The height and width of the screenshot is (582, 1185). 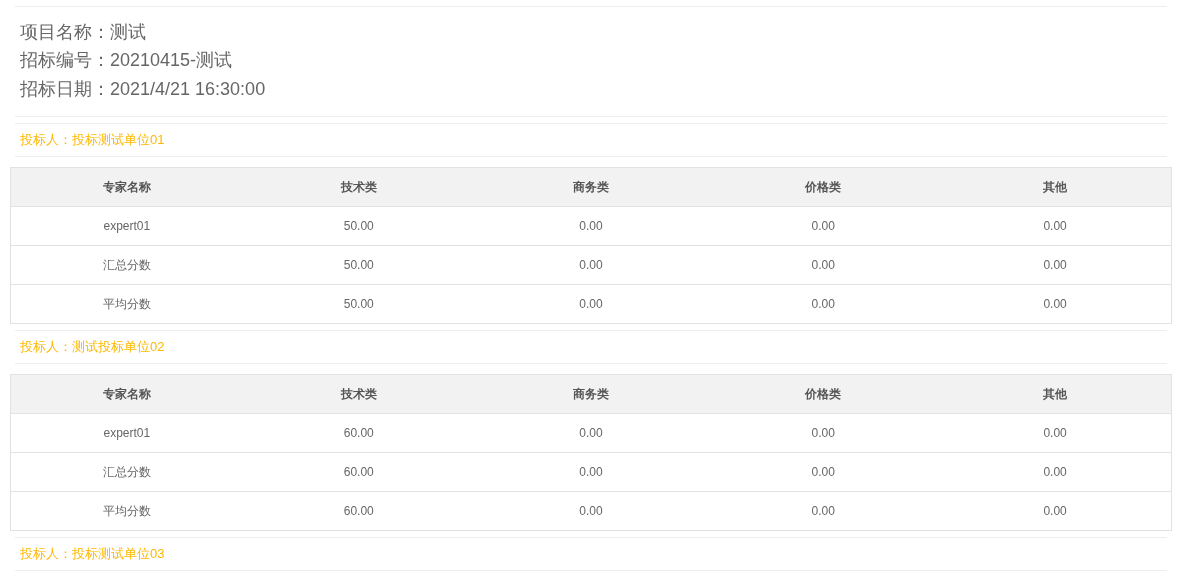 I want to click on bidder-title: 投标人：投标测试单位01, so click(x=92, y=139).